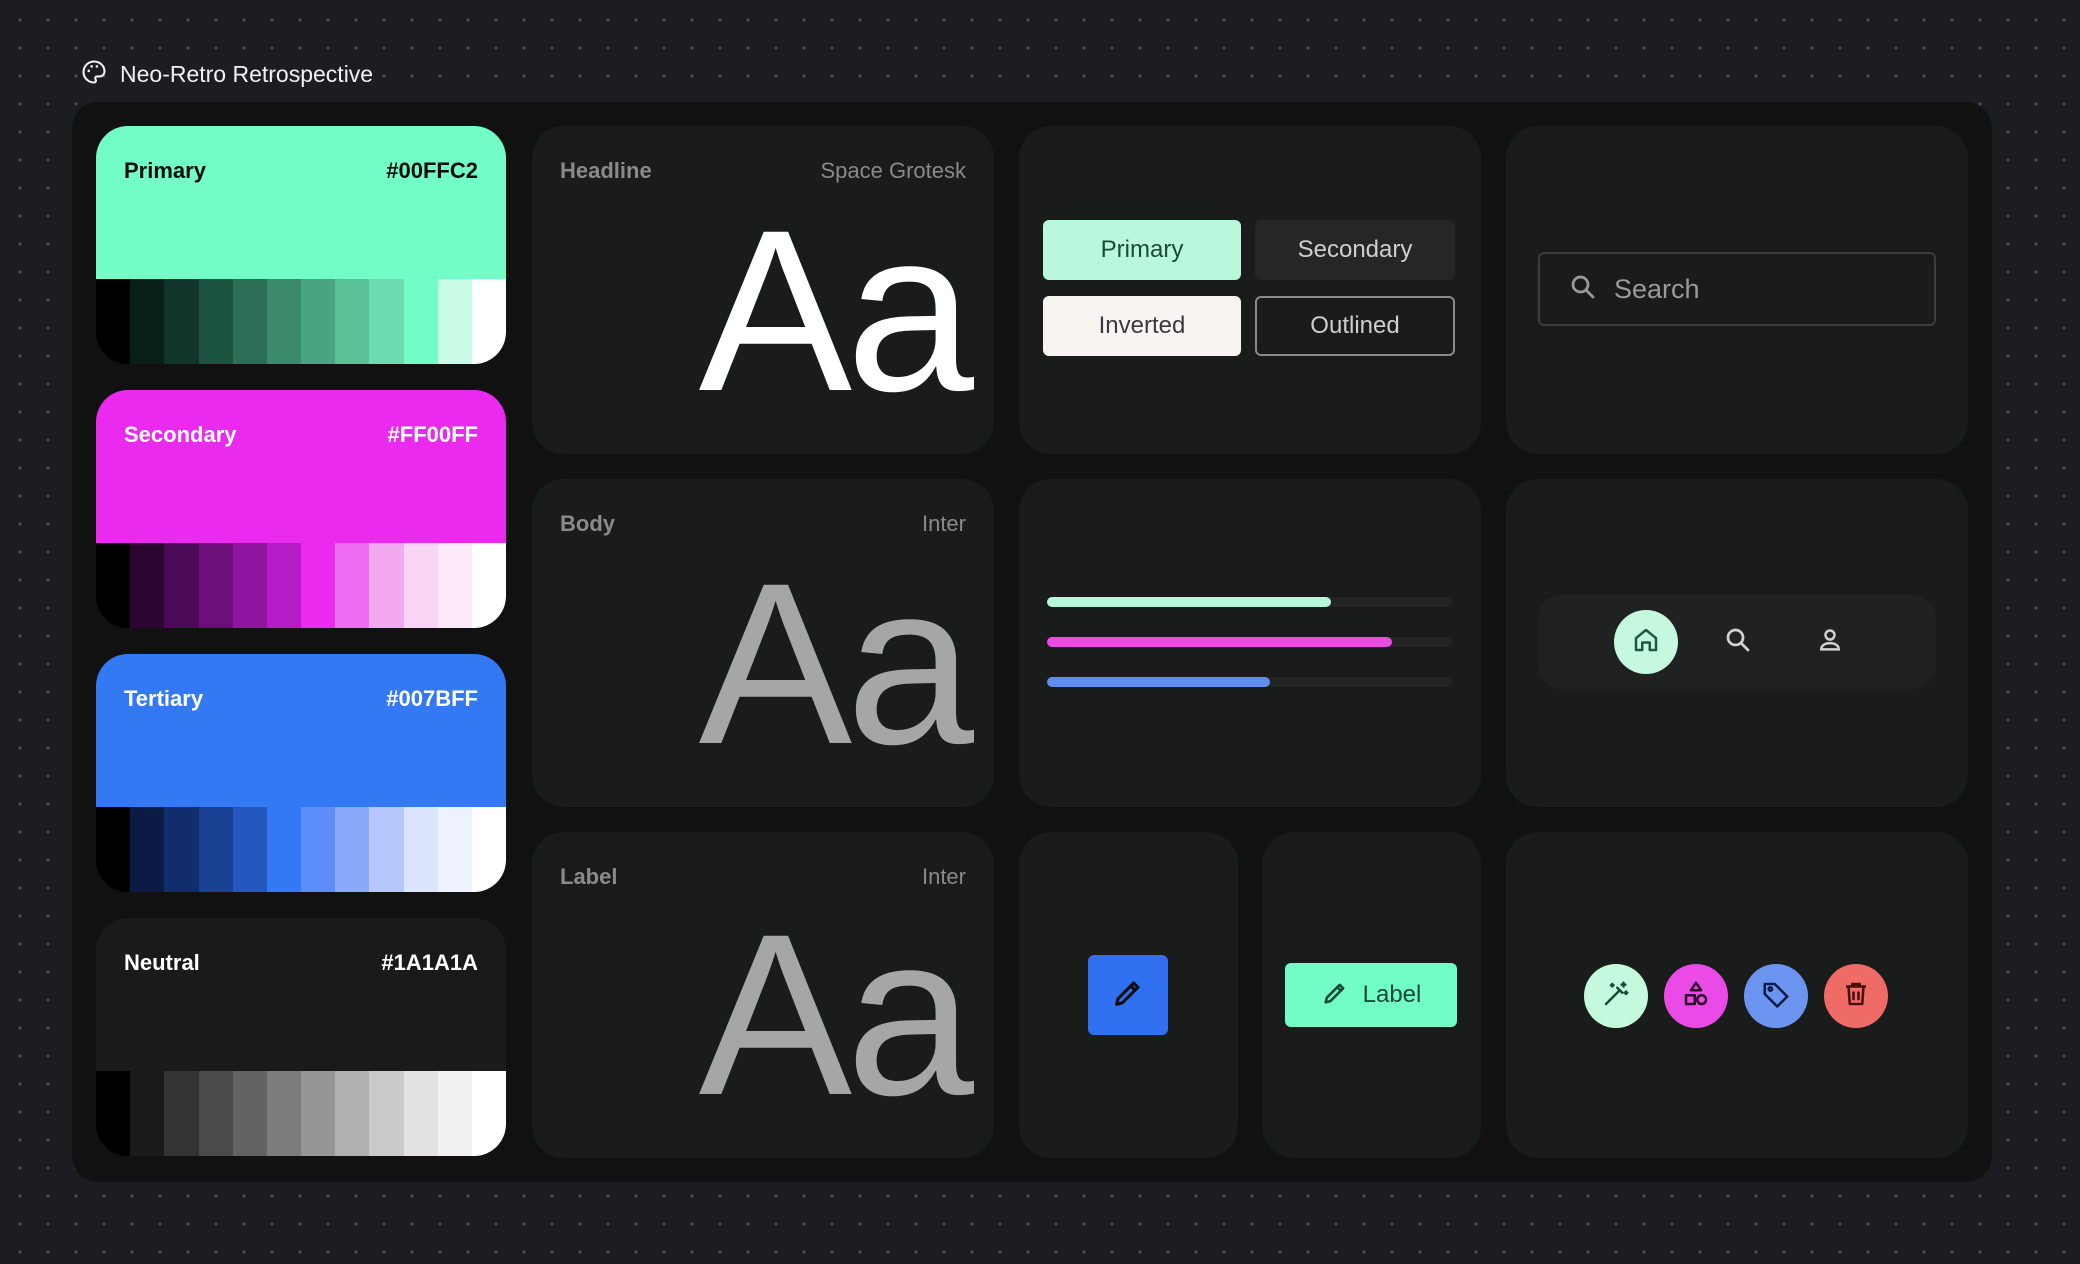 This screenshot has height=1264, width=2080. What do you see at coordinates (943, 523) in the screenshot?
I see `type-font-name: Inter` at bounding box center [943, 523].